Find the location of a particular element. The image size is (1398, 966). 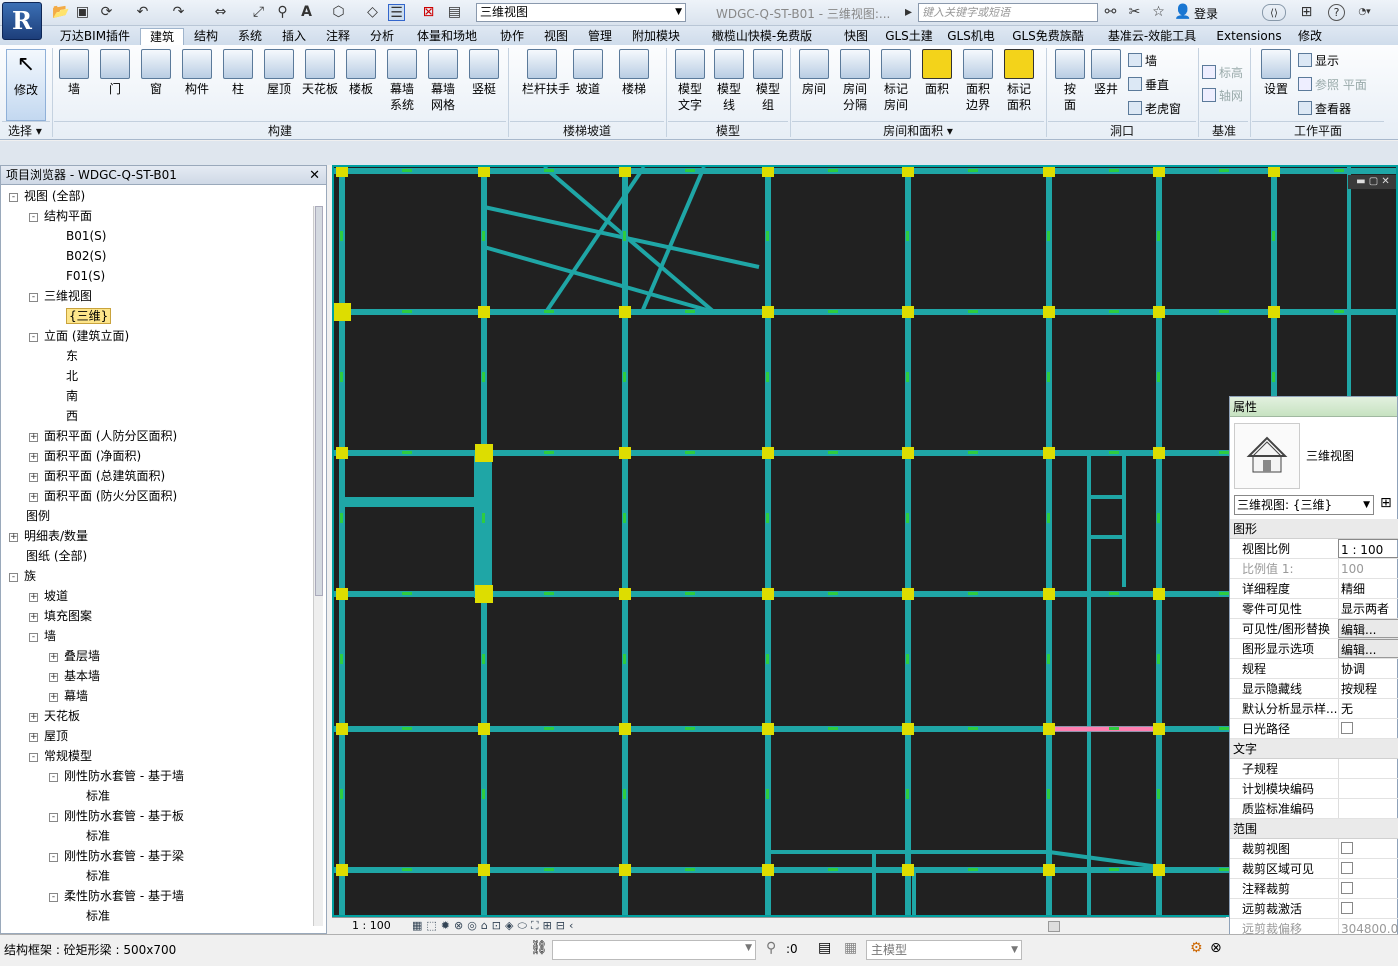

build-button-1: 门 is located at coordinates (115, 83).